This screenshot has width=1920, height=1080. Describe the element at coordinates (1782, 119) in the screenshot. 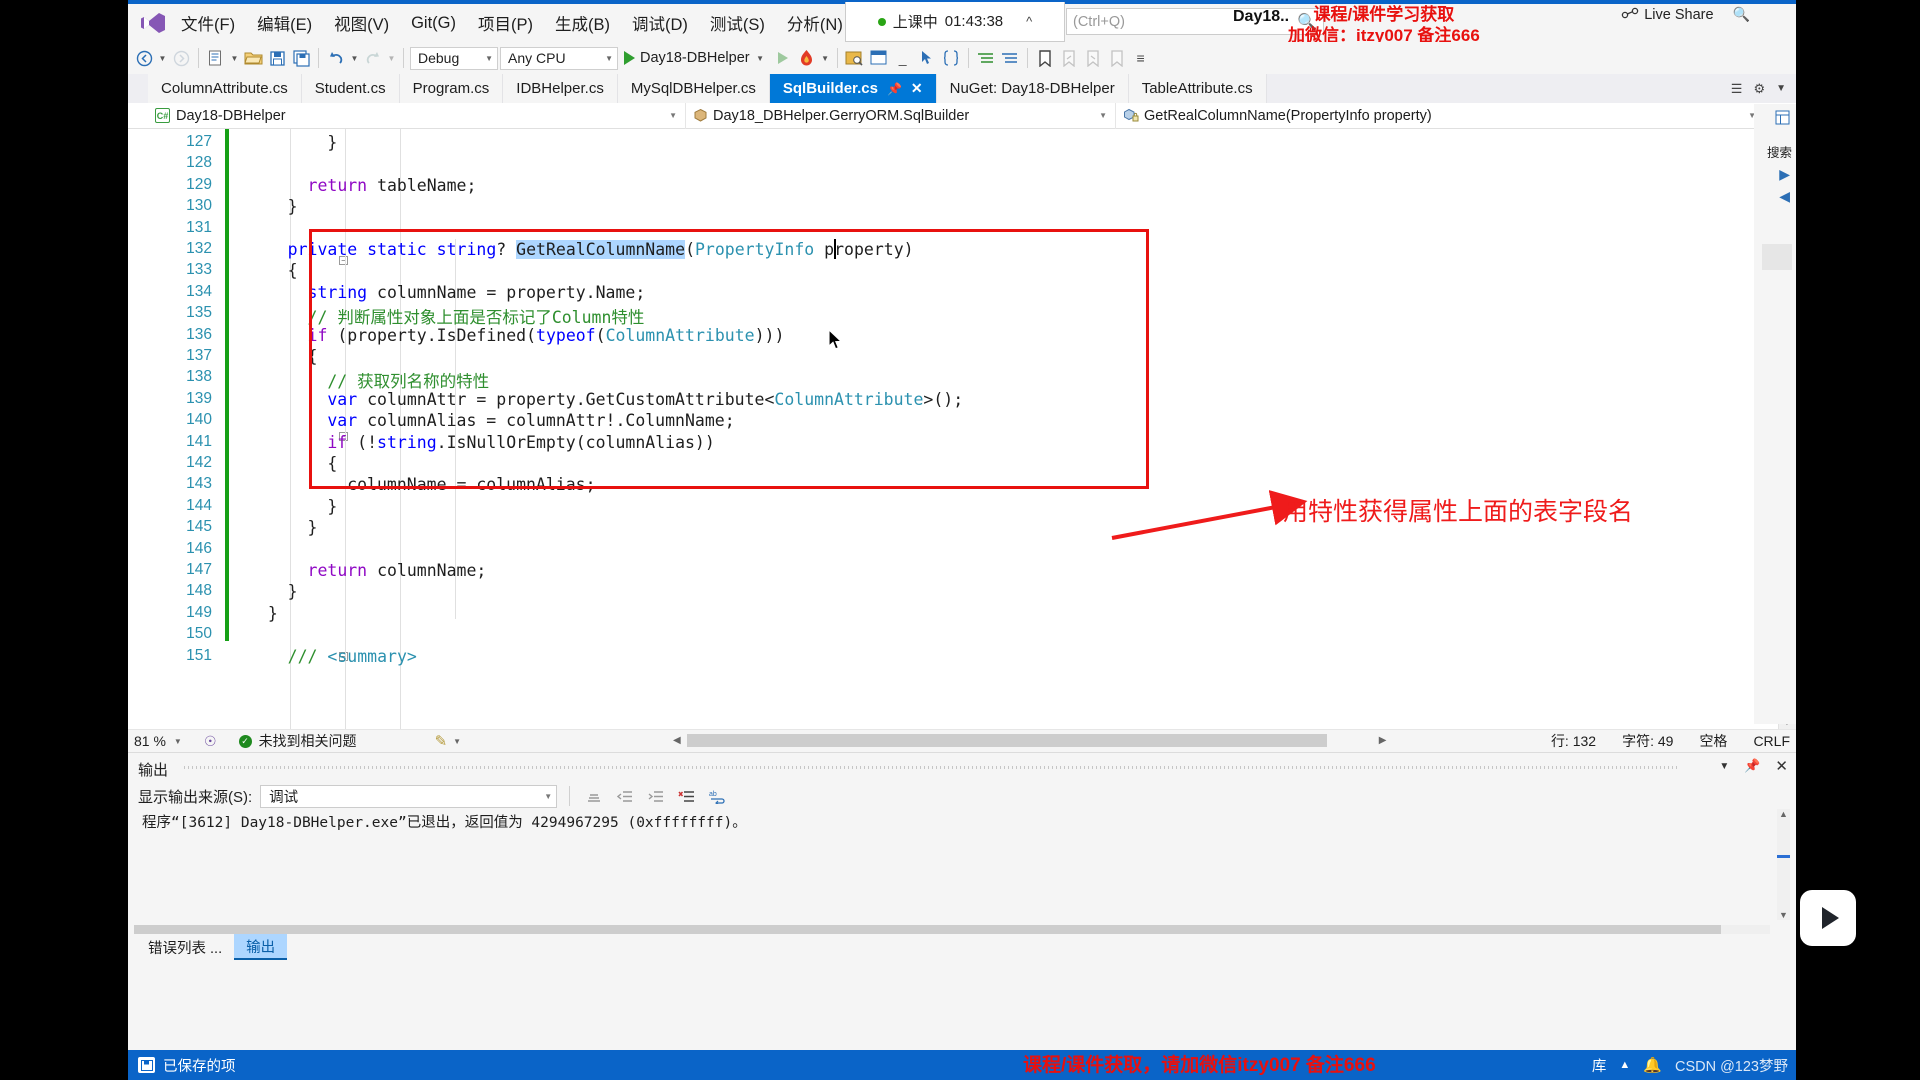

I see `properties-icon` at that location.